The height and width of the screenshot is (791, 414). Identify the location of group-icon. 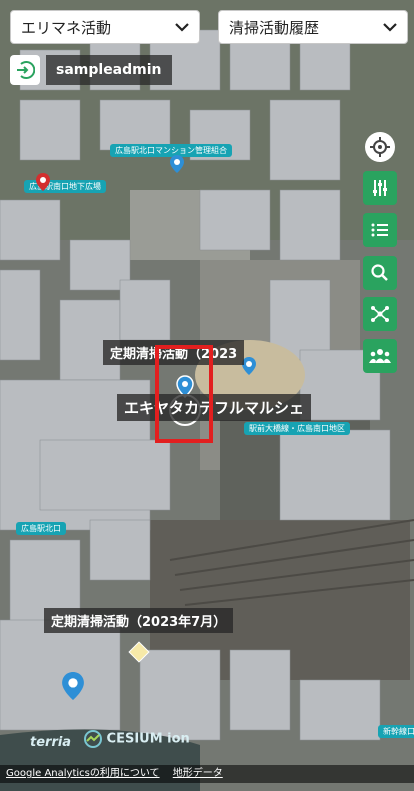
(380, 356).